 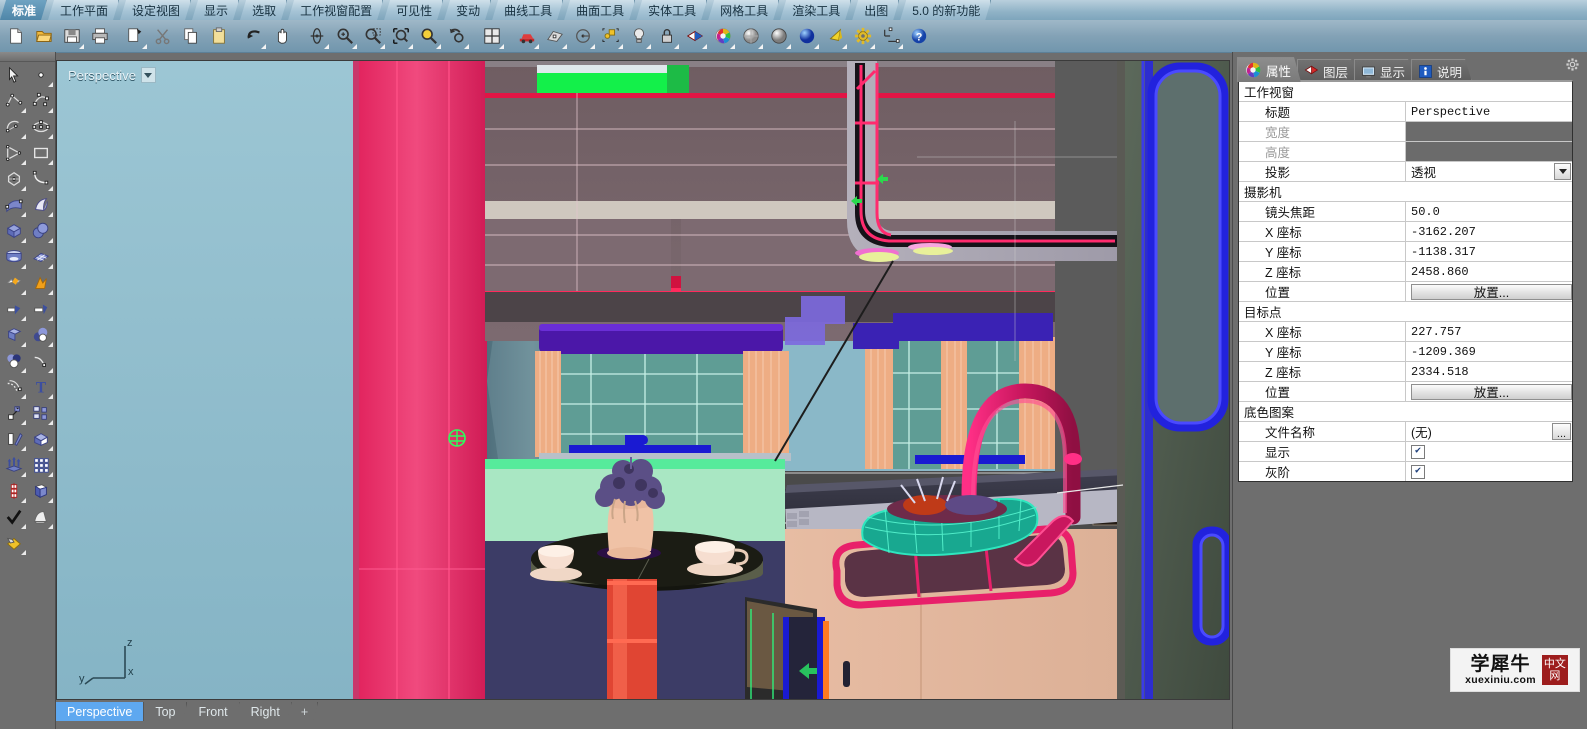 What do you see at coordinates (13, 465) in the screenshot?
I see `extrude-icon` at bounding box center [13, 465].